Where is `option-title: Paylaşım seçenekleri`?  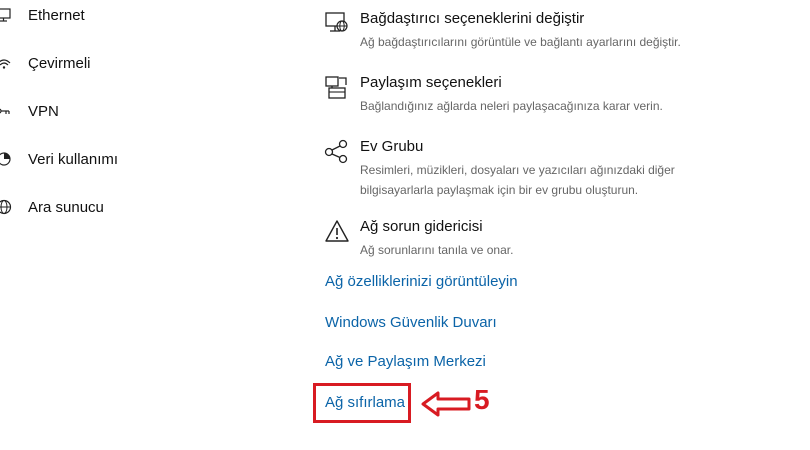 option-title: Paylaşım seçenekleri is located at coordinates (431, 82).